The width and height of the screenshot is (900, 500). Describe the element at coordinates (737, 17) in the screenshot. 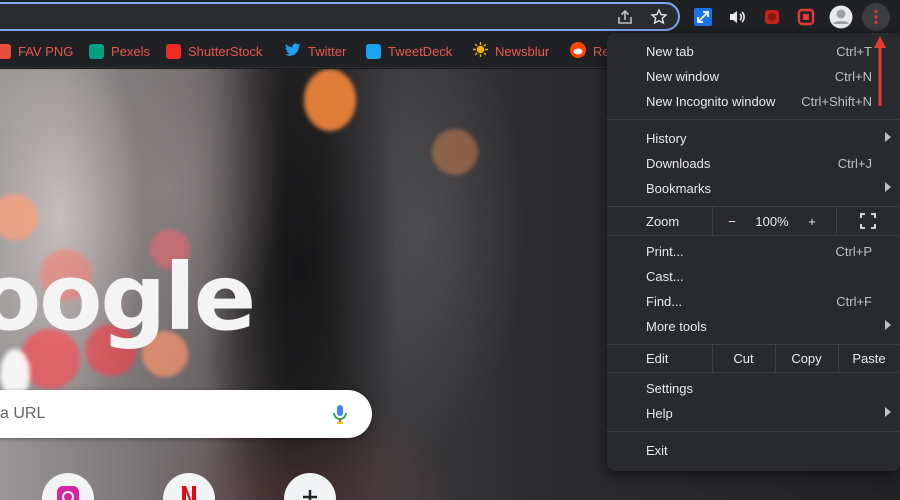

I see `volume-icon` at that location.